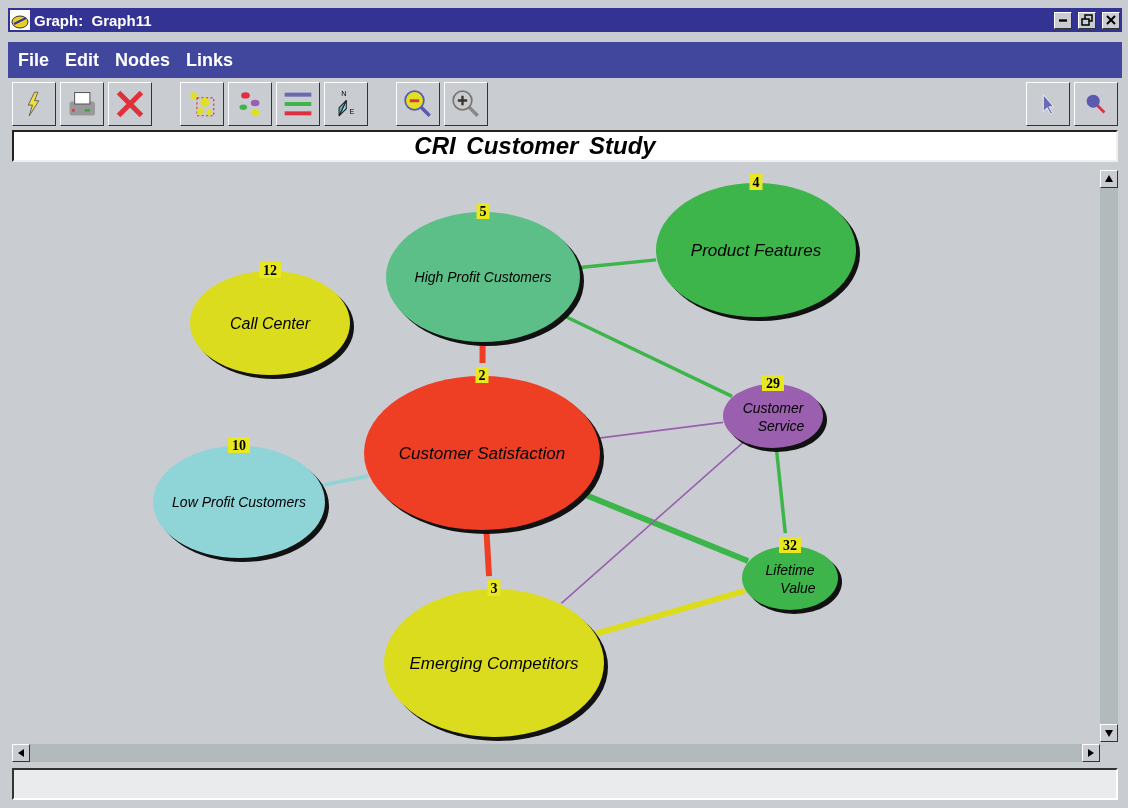  Describe the element at coordinates (143, 60) in the screenshot. I see `menu-item: Nodes` at that location.